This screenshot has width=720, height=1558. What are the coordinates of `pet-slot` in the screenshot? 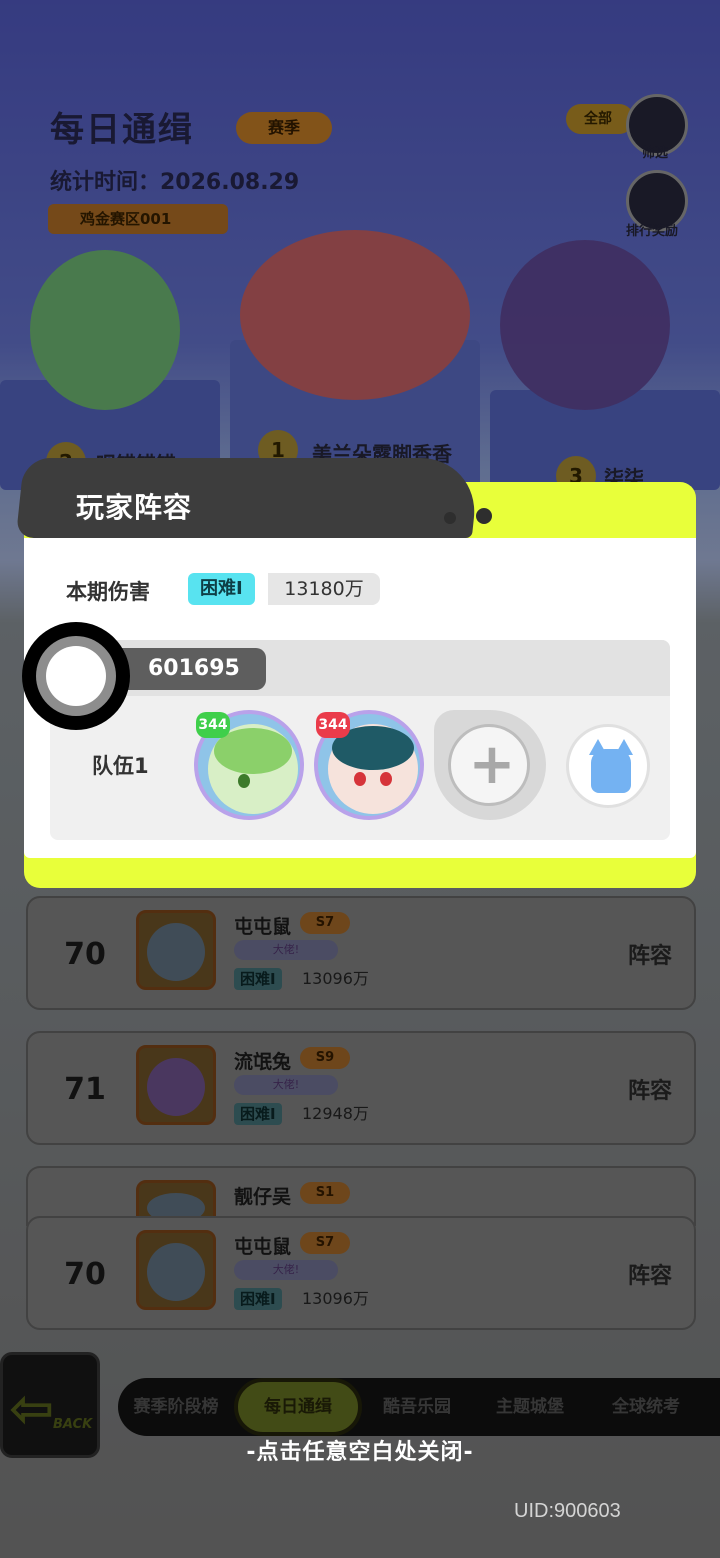 It's located at (608, 766).